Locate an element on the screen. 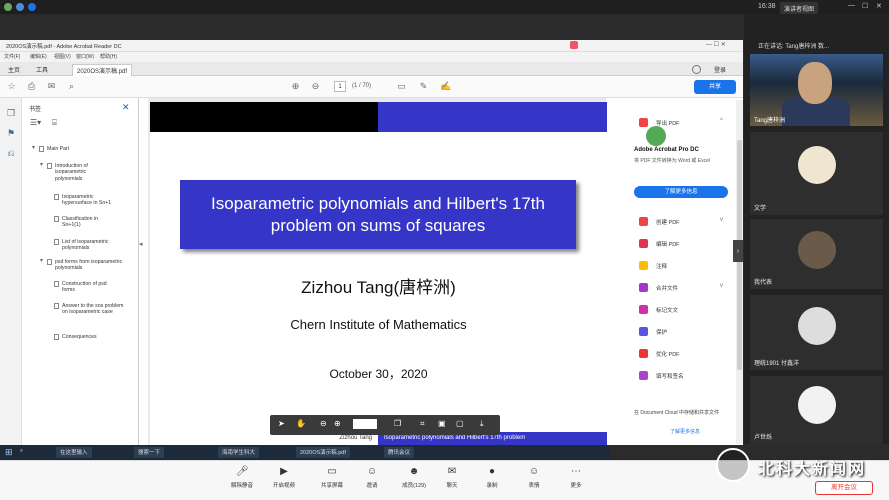 The height and width of the screenshot is (500, 889). menu-edit: 编辑(E) is located at coordinates (38, 56).